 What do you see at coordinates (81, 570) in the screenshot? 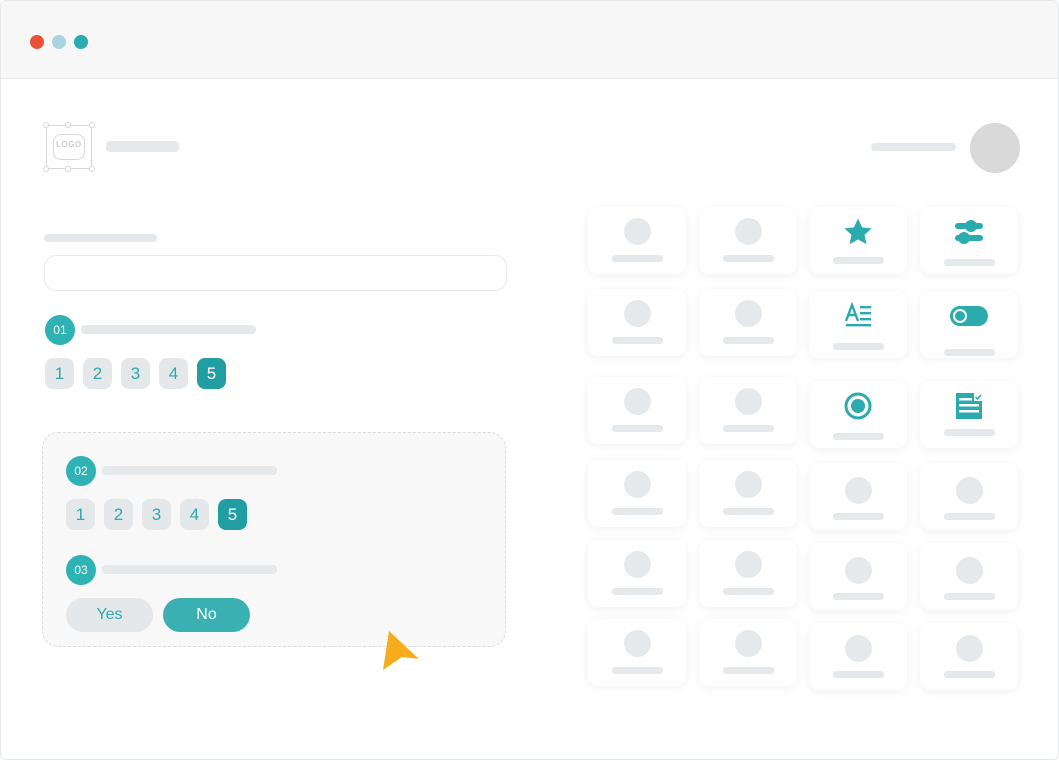
I see `question-number-badge: 03` at bounding box center [81, 570].